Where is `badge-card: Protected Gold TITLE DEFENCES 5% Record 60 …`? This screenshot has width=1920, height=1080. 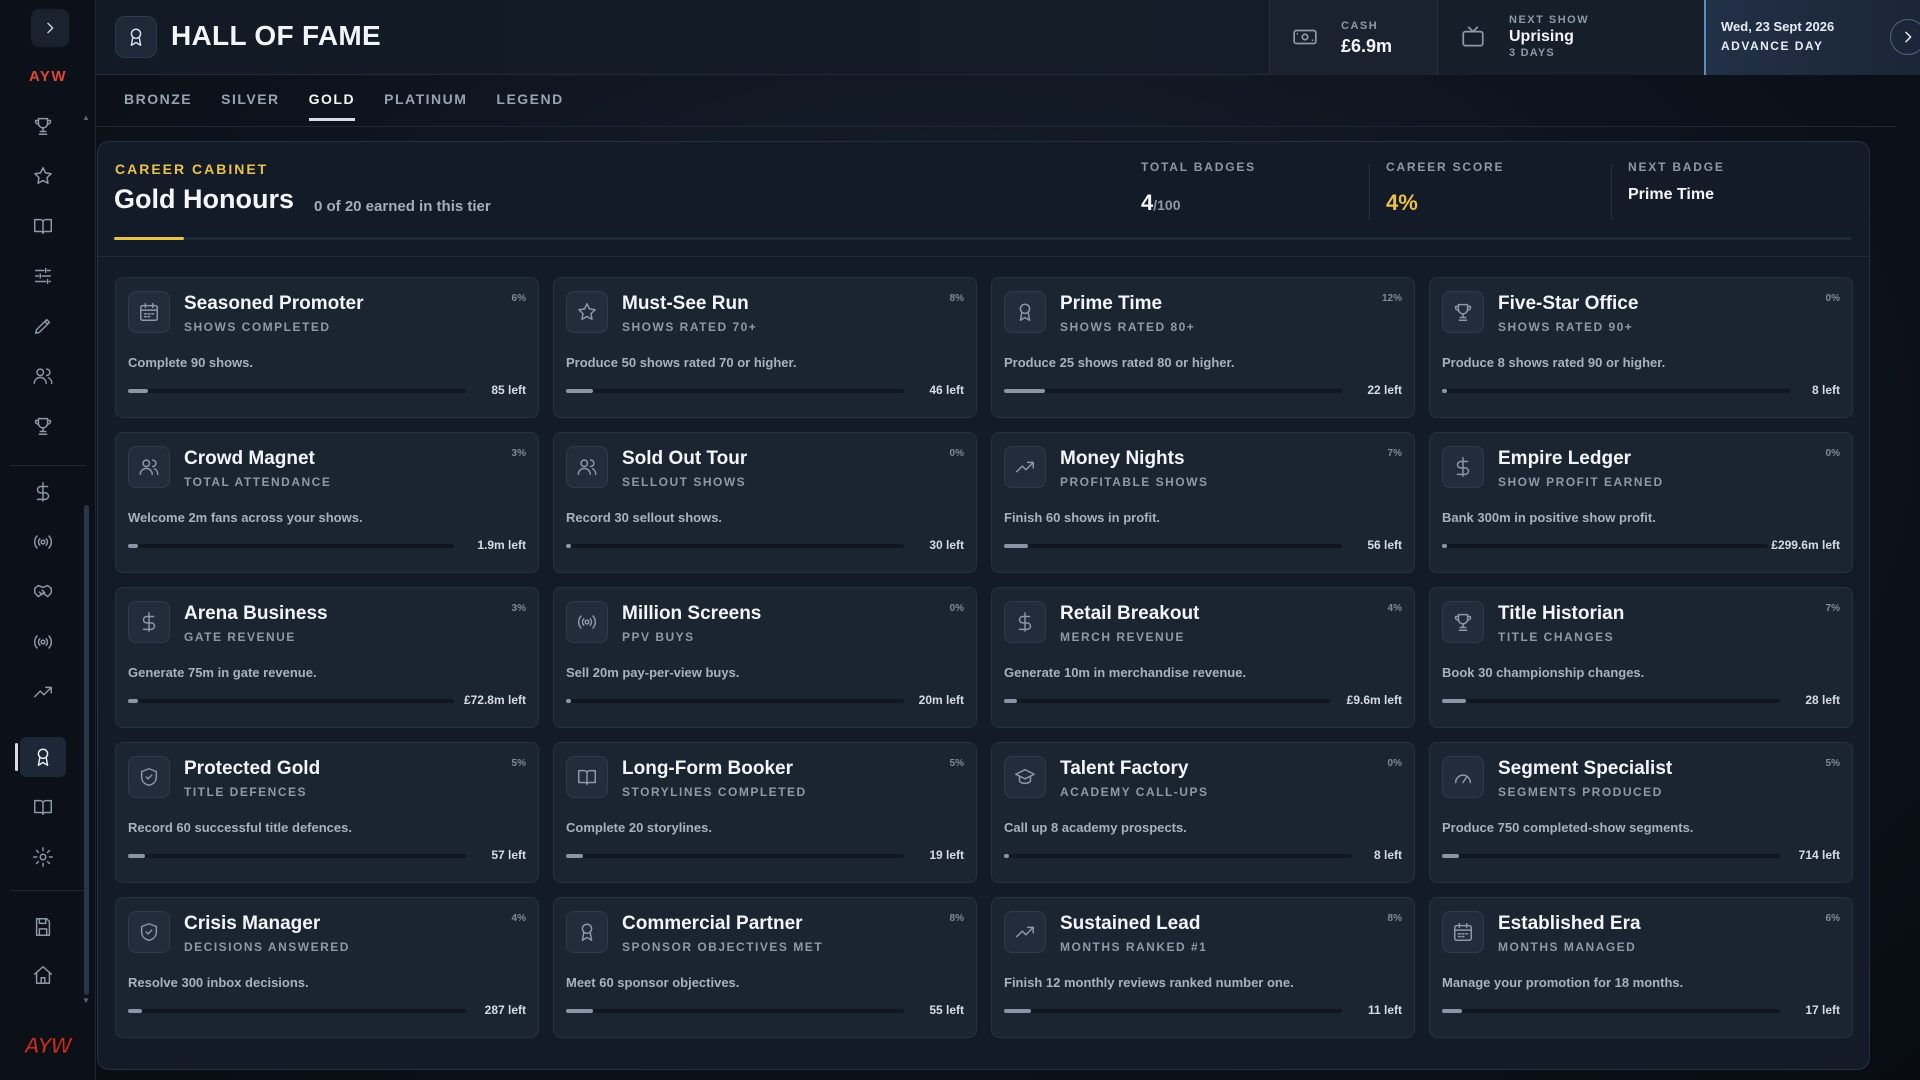 badge-card: Protected Gold TITLE DEFENCES 5% Record 60 … is located at coordinates (327, 812).